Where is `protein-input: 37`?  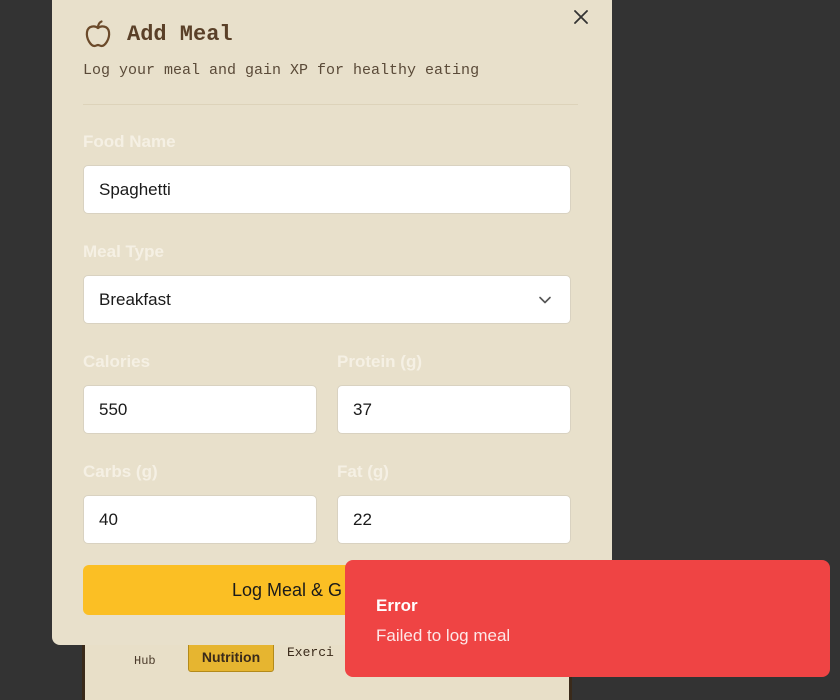
protein-input: 37 is located at coordinates (454, 409).